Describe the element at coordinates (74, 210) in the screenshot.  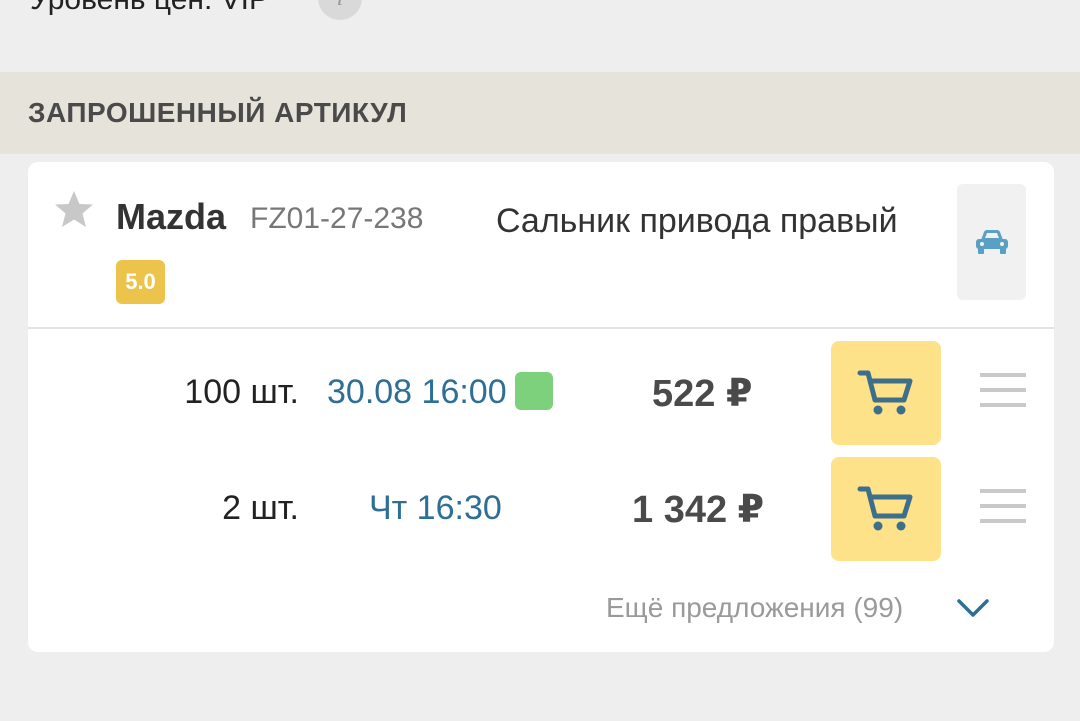
I see `star-icon` at that location.